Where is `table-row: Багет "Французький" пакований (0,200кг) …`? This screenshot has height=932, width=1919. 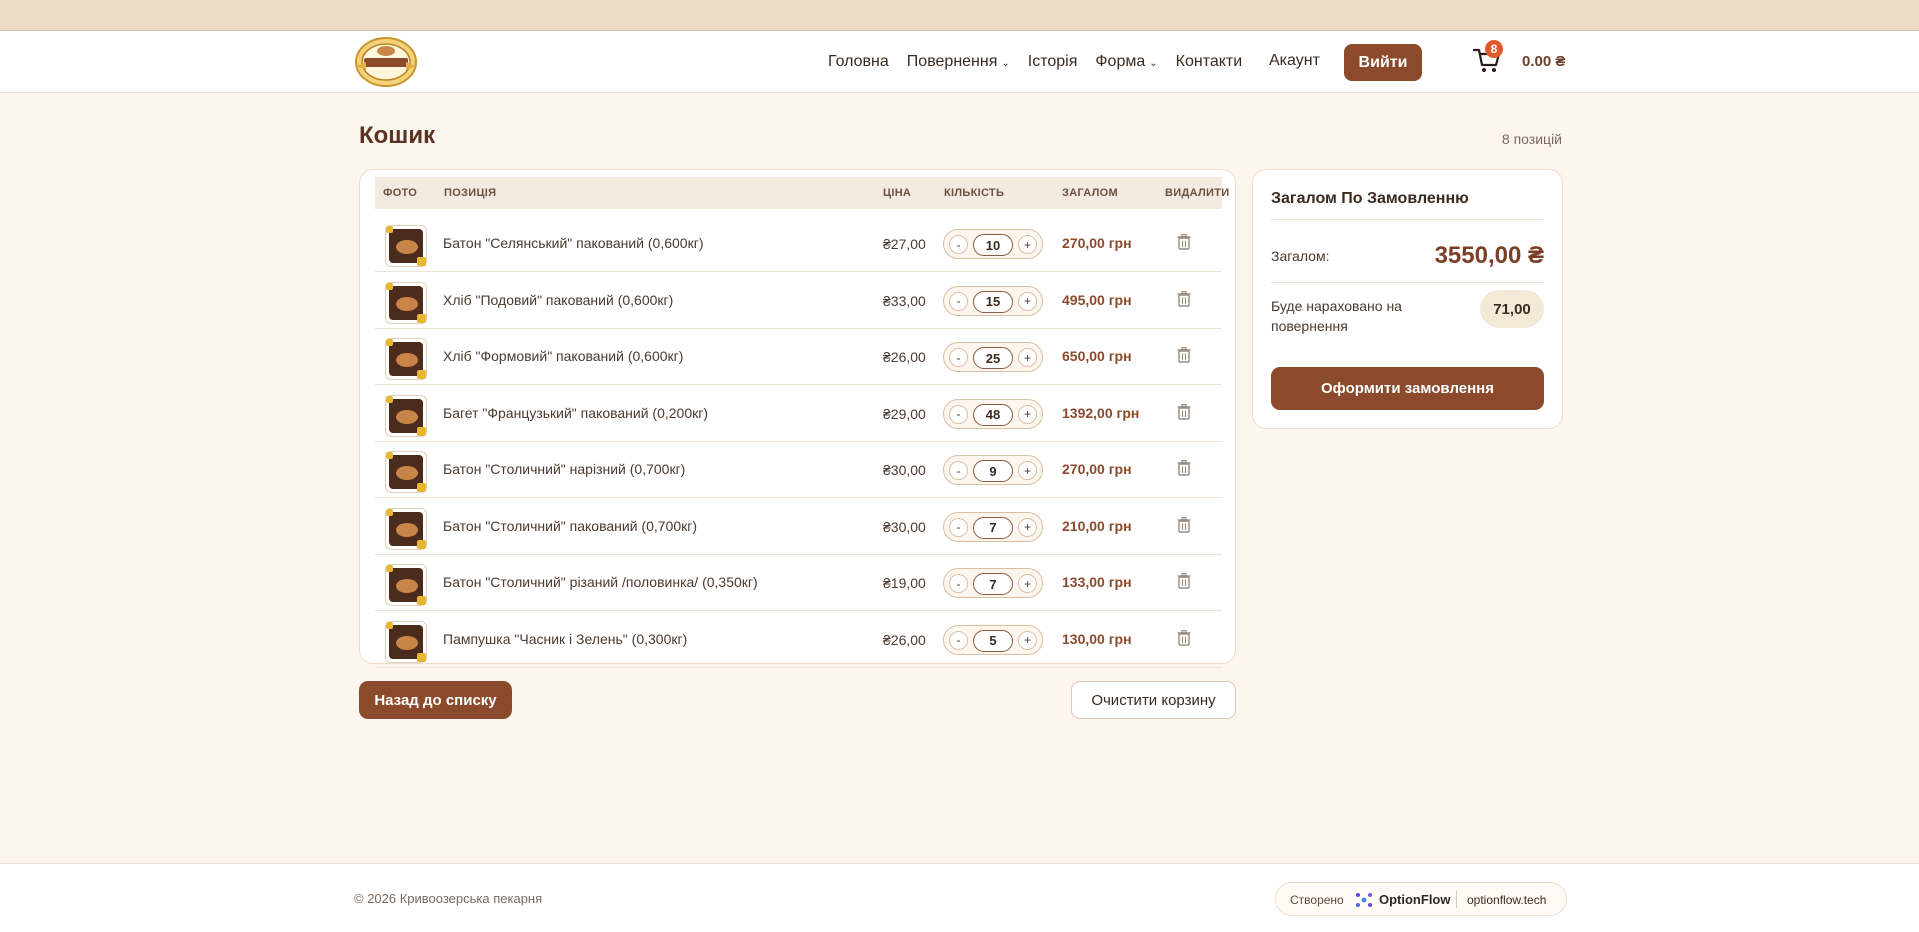 table-row: Багет "Французький" пакований (0,200кг) … is located at coordinates (798, 414).